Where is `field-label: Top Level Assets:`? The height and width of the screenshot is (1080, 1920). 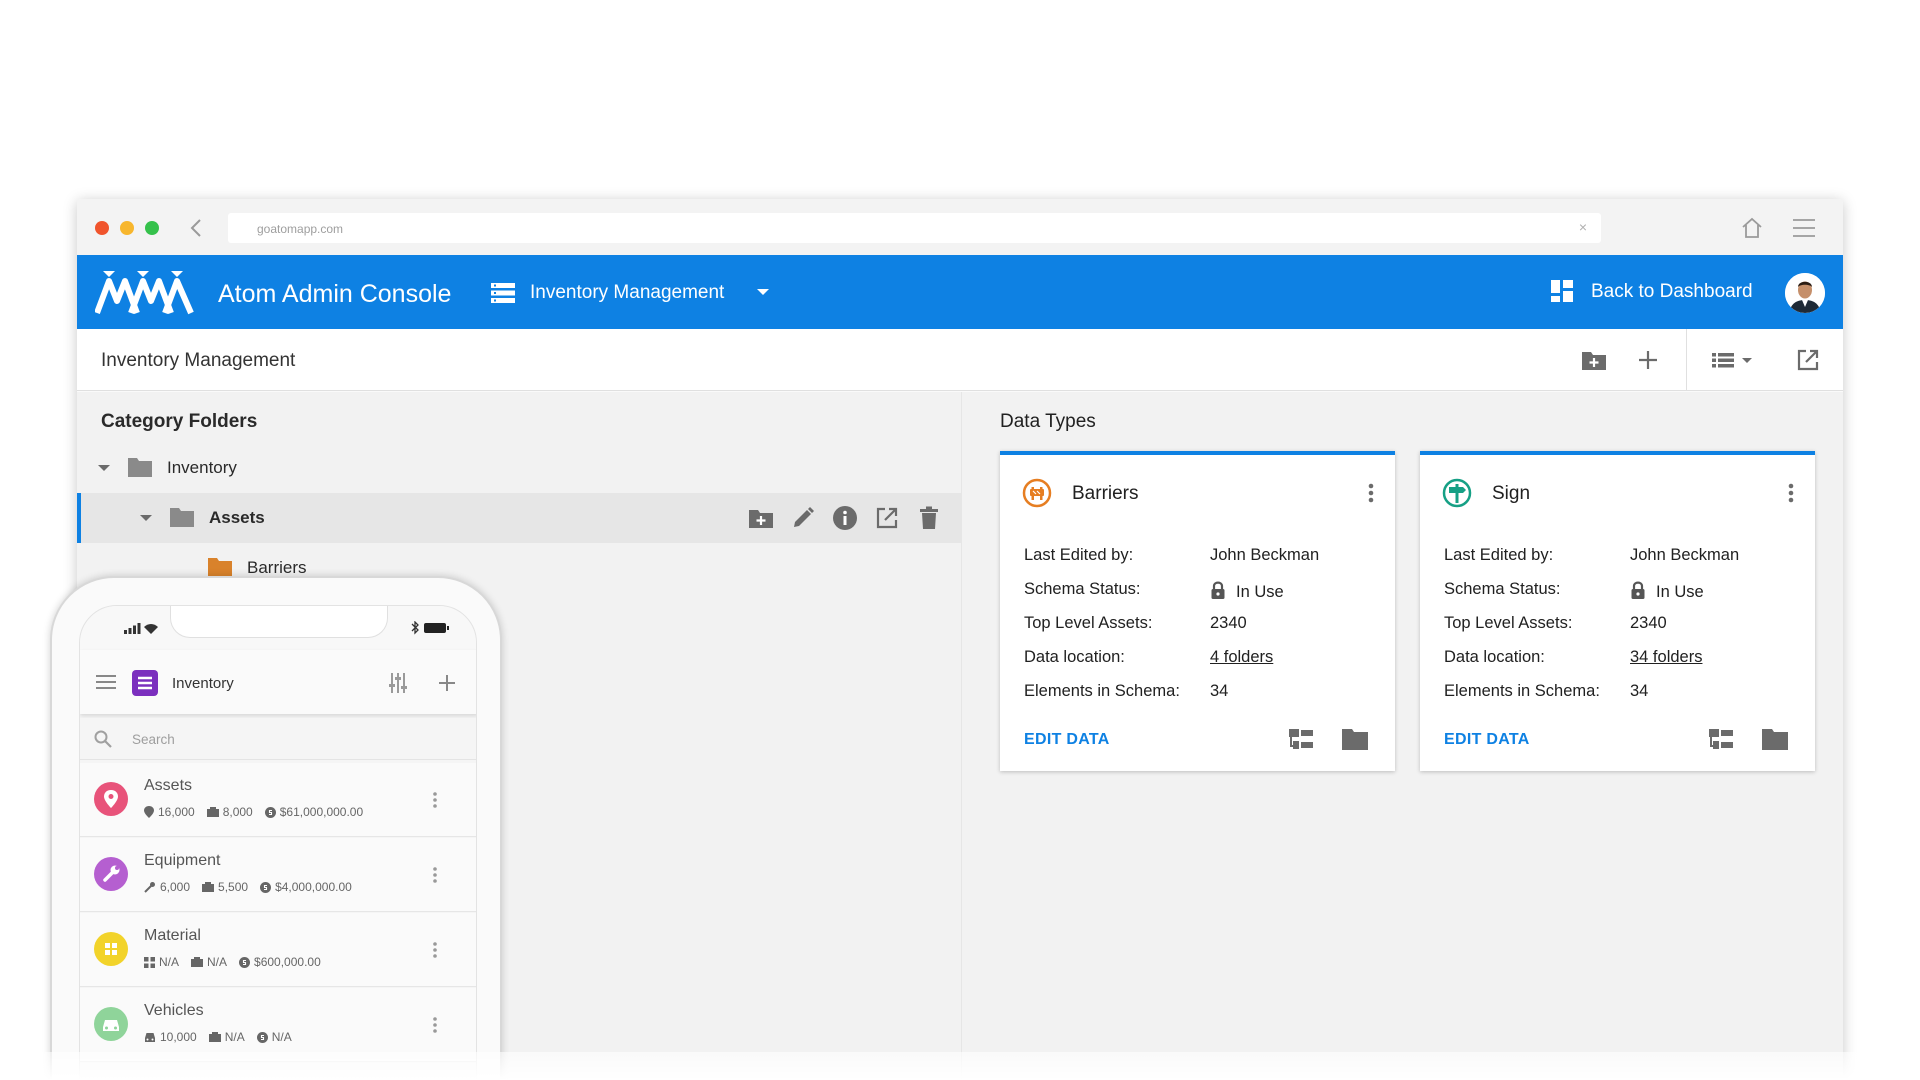 field-label: Top Level Assets: is located at coordinates (1508, 623).